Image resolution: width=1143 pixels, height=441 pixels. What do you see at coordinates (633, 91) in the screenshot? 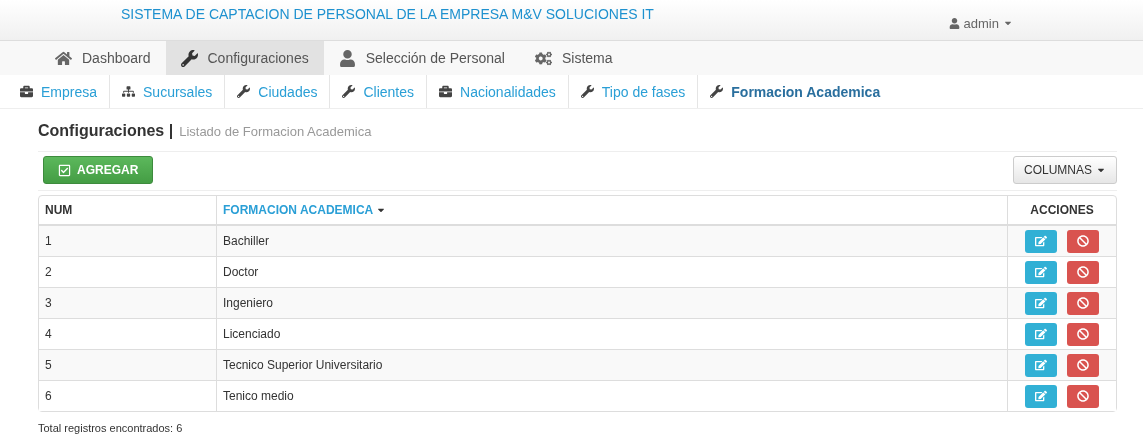
I see `subnav-tab: Tipo de fases` at bounding box center [633, 91].